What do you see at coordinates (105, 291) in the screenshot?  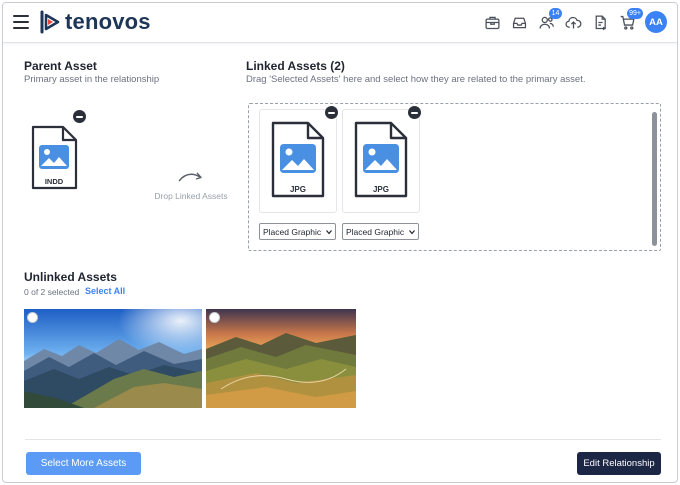 I see `select-all-link: Select All` at bounding box center [105, 291].